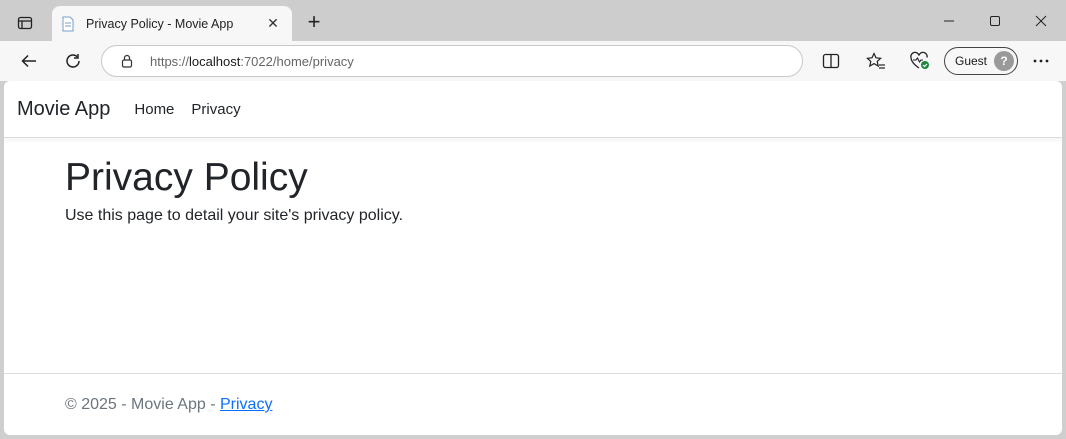 The height and width of the screenshot is (439, 1066). I want to click on minimize-icon, so click(949, 21).